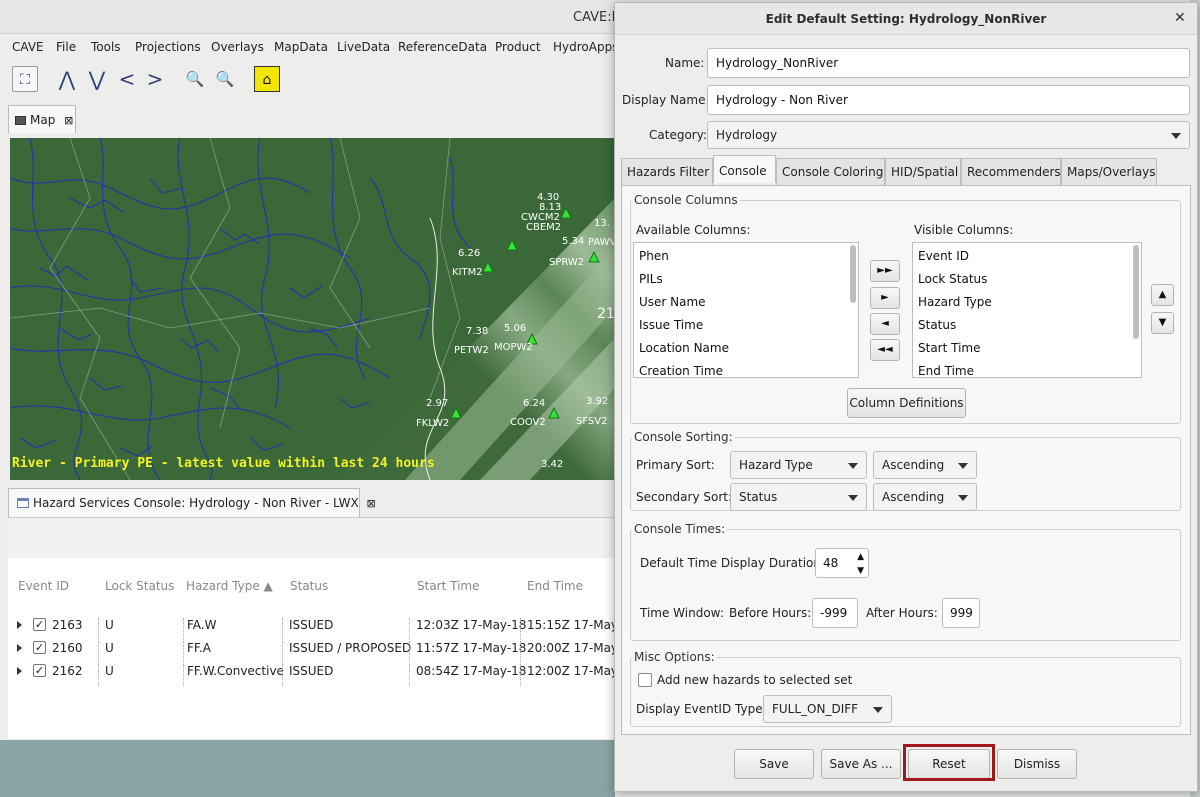 The image size is (1200, 797). Describe the element at coordinates (830, 171) in the screenshot. I see `tab-console-coloring: Console Coloring` at that location.